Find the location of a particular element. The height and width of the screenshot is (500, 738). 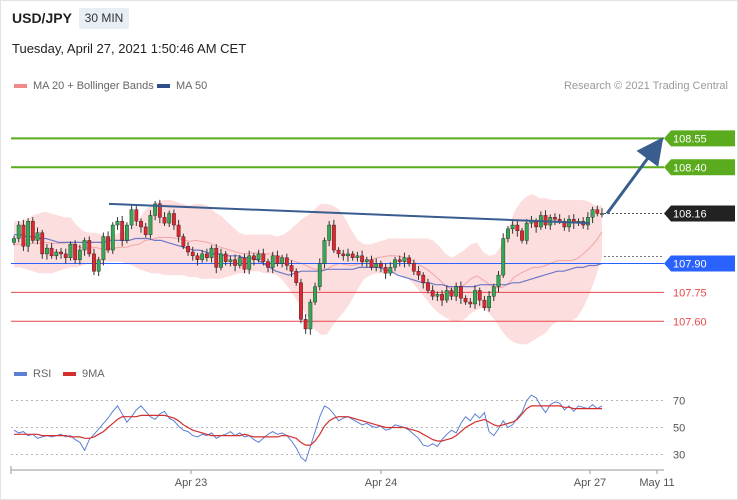

level-tag-107.90: 107.90 is located at coordinates (690, 265).